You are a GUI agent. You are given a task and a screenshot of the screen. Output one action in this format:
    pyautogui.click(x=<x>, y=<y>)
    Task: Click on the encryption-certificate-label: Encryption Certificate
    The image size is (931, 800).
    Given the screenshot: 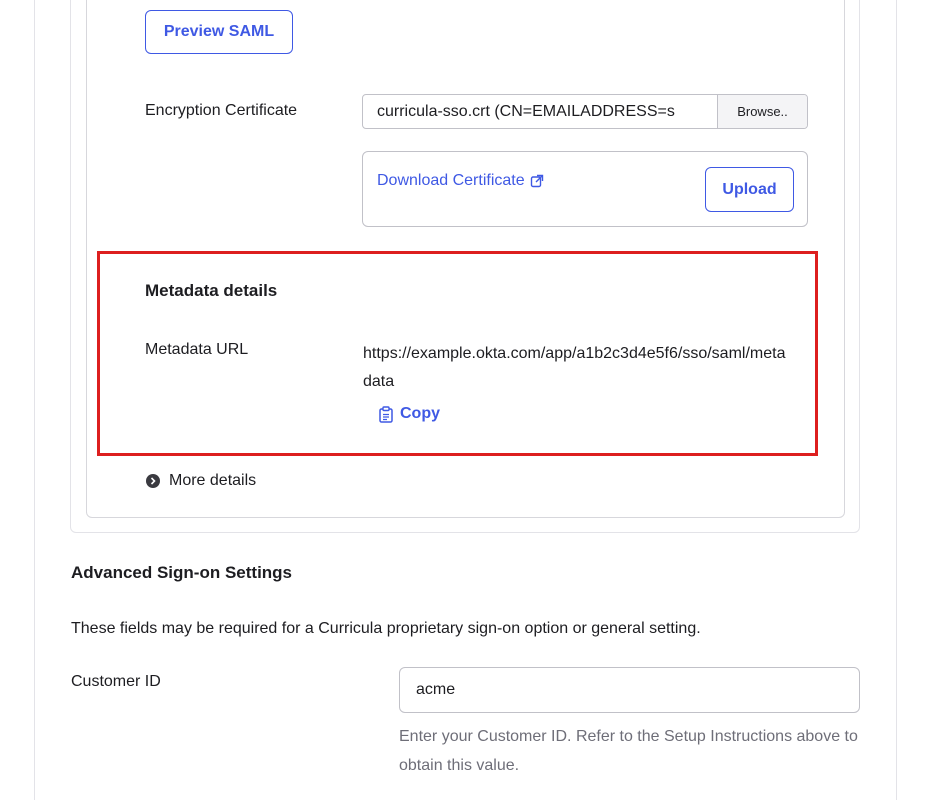 What is the action you would take?
    pyautogui.click(x=221, y=110)
    